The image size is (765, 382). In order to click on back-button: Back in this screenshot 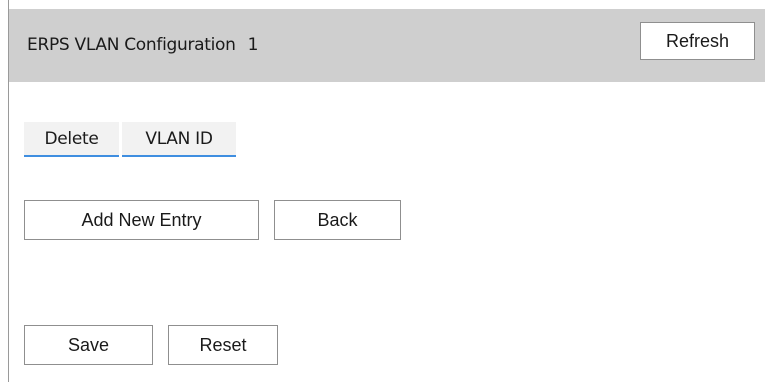, I will do `click(337, 220)`.